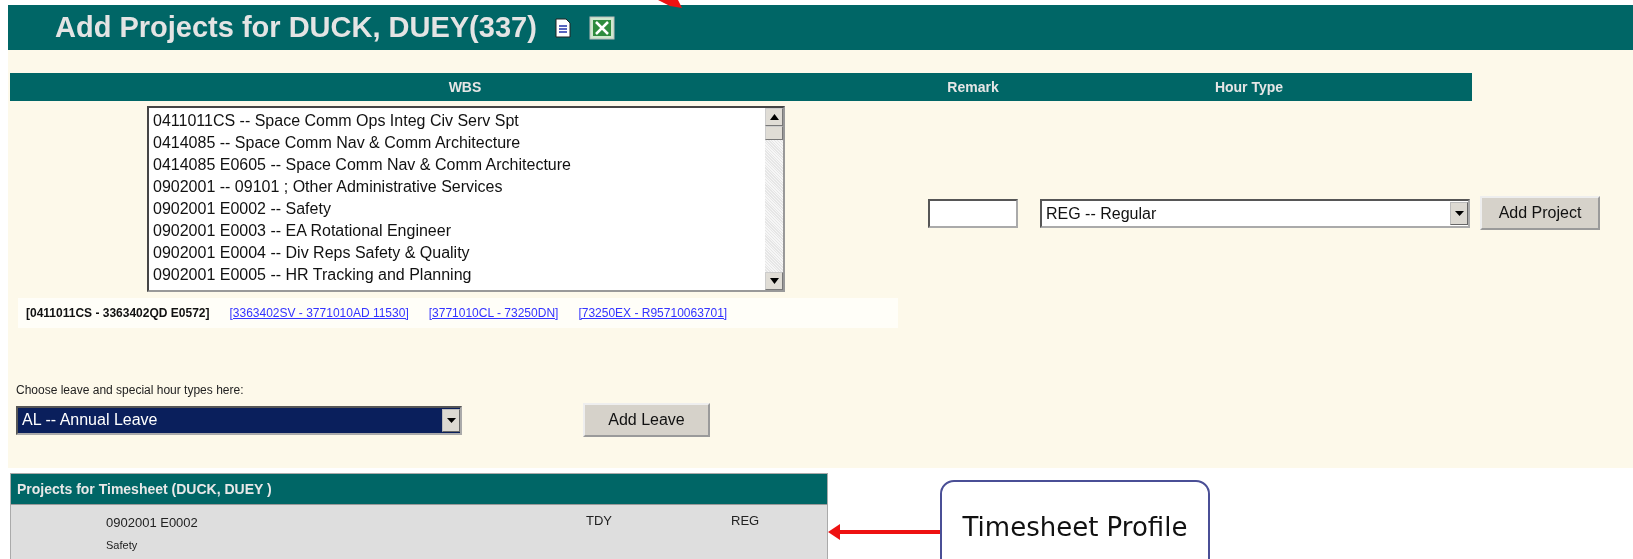  Describe the element at coordinates (599, 521) in the screenshot. I see `table-cell-text: TDY` at that location.